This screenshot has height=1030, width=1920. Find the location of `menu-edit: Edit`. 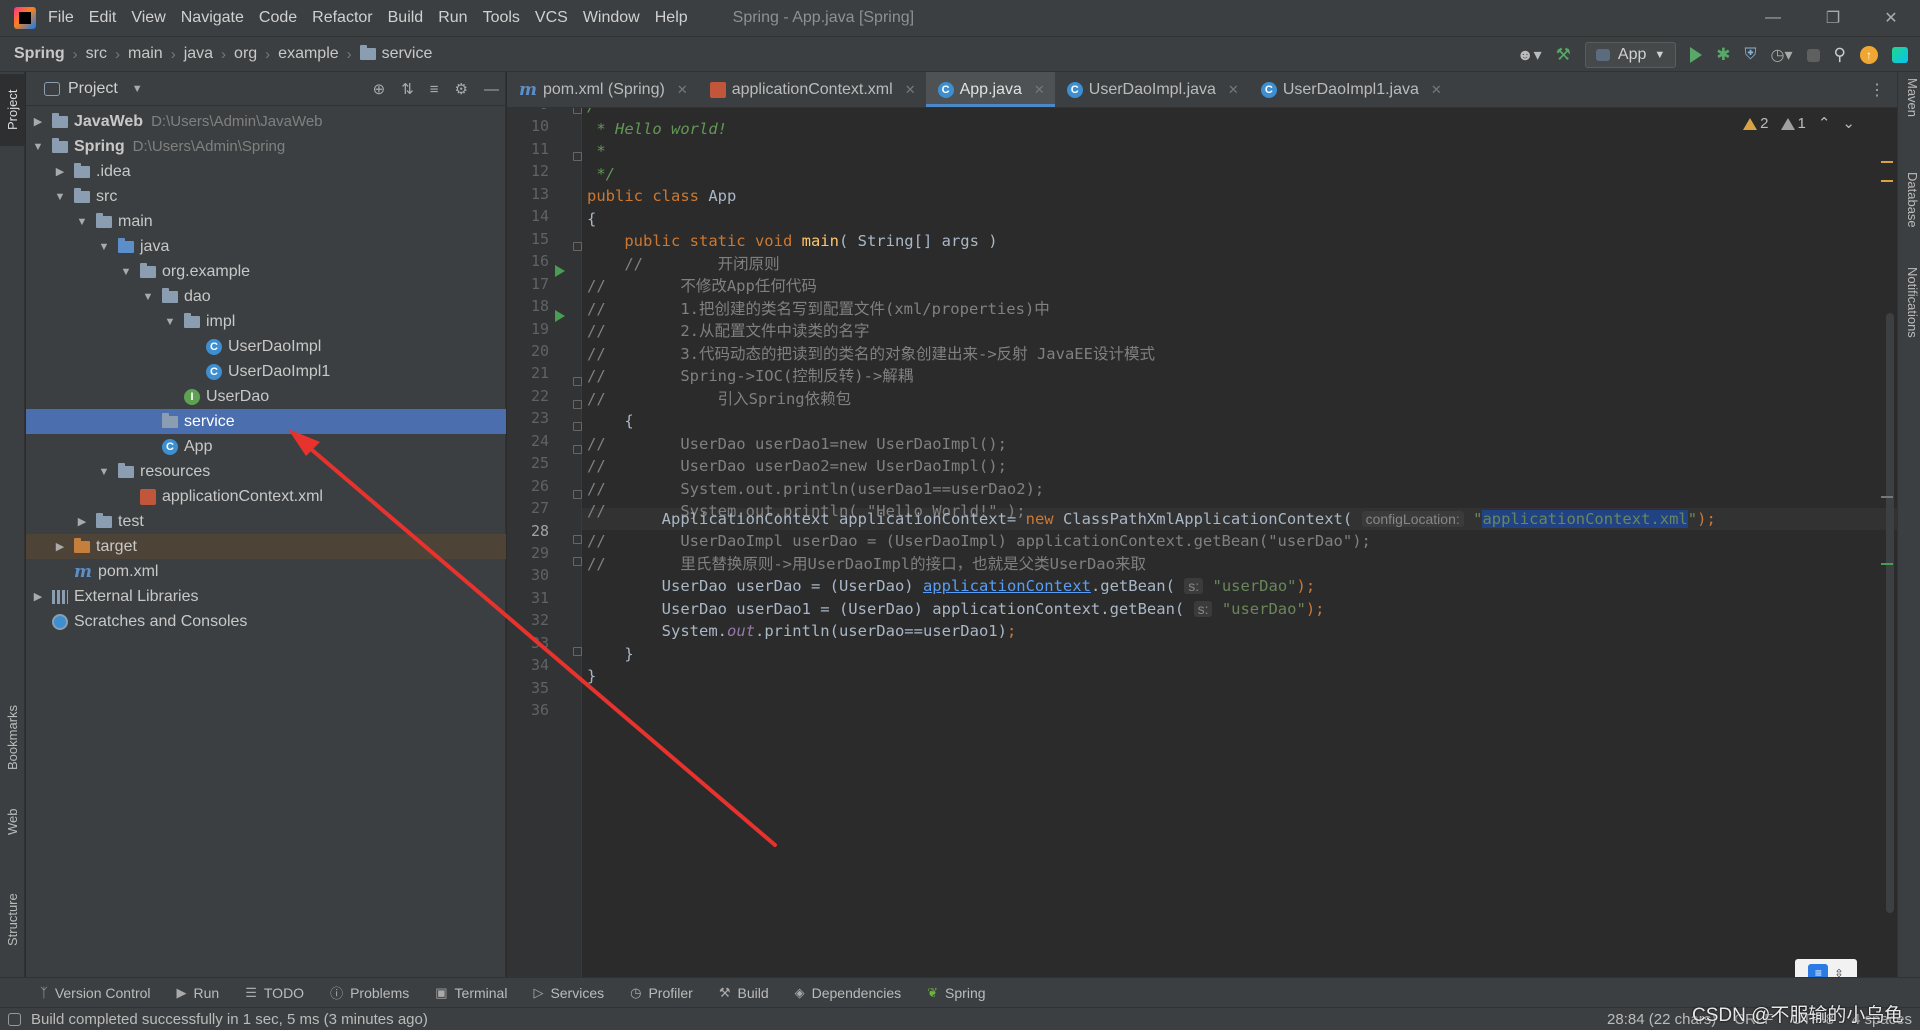

menu-edit: Edit is located at coordinates (103, 18).